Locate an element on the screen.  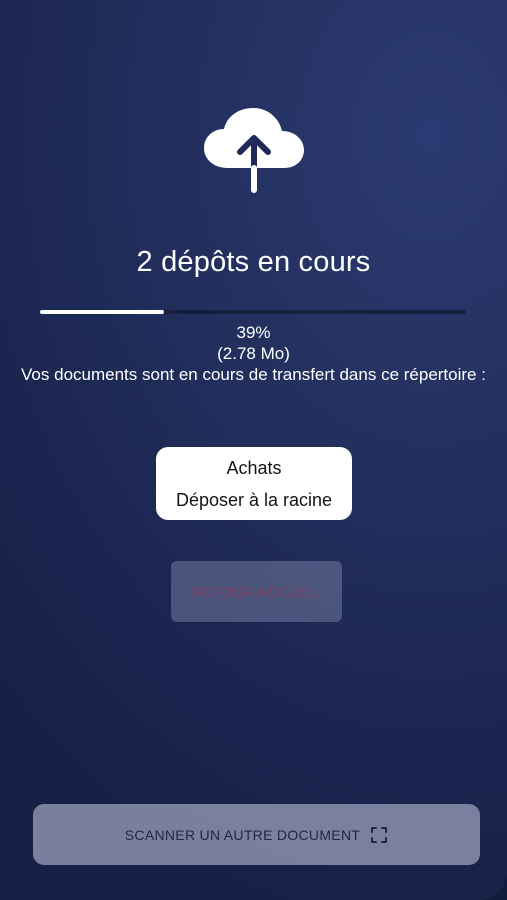
scan-frame-icon is located at coordinates (379, 834).